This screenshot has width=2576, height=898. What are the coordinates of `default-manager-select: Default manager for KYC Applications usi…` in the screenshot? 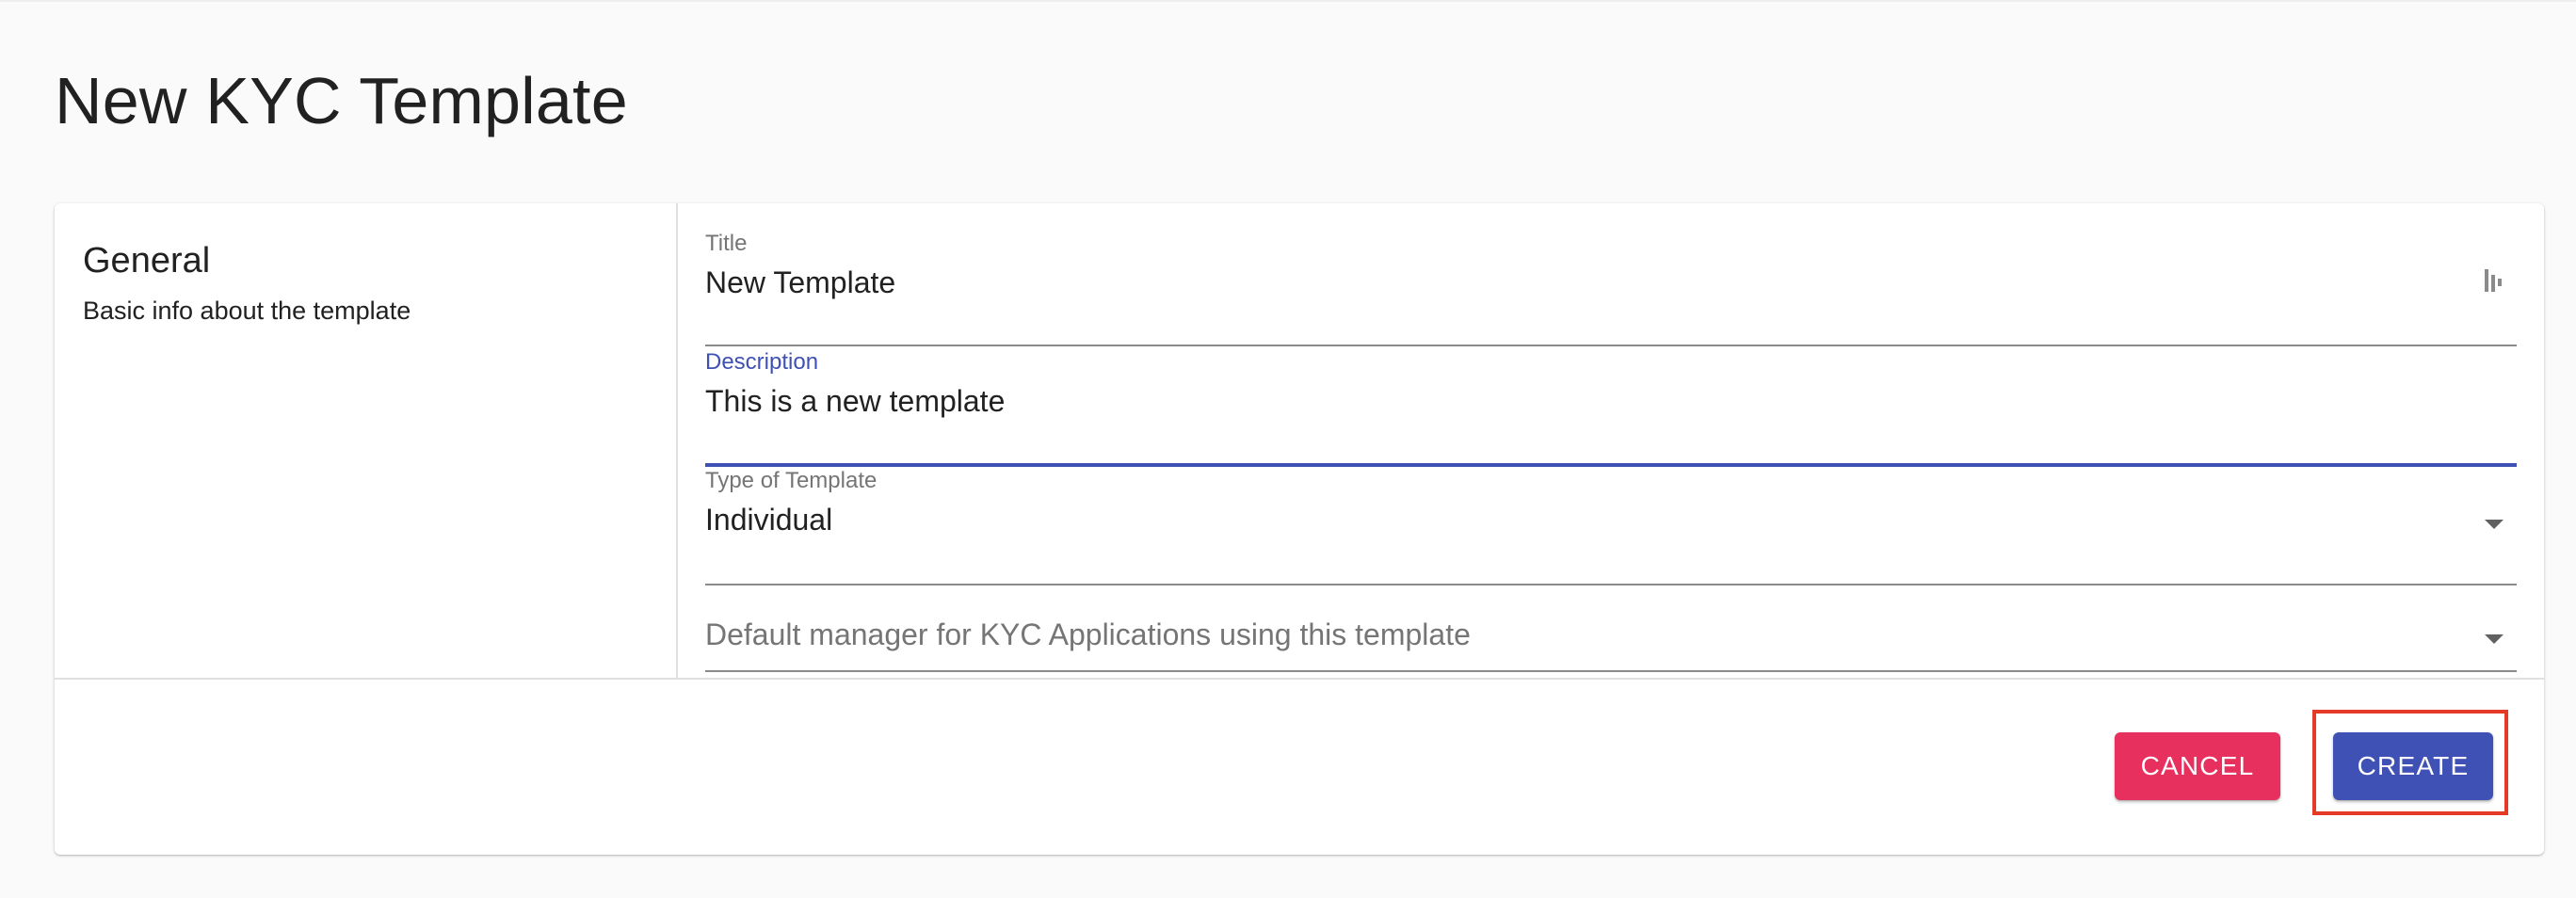 It's located at (1611, 628).